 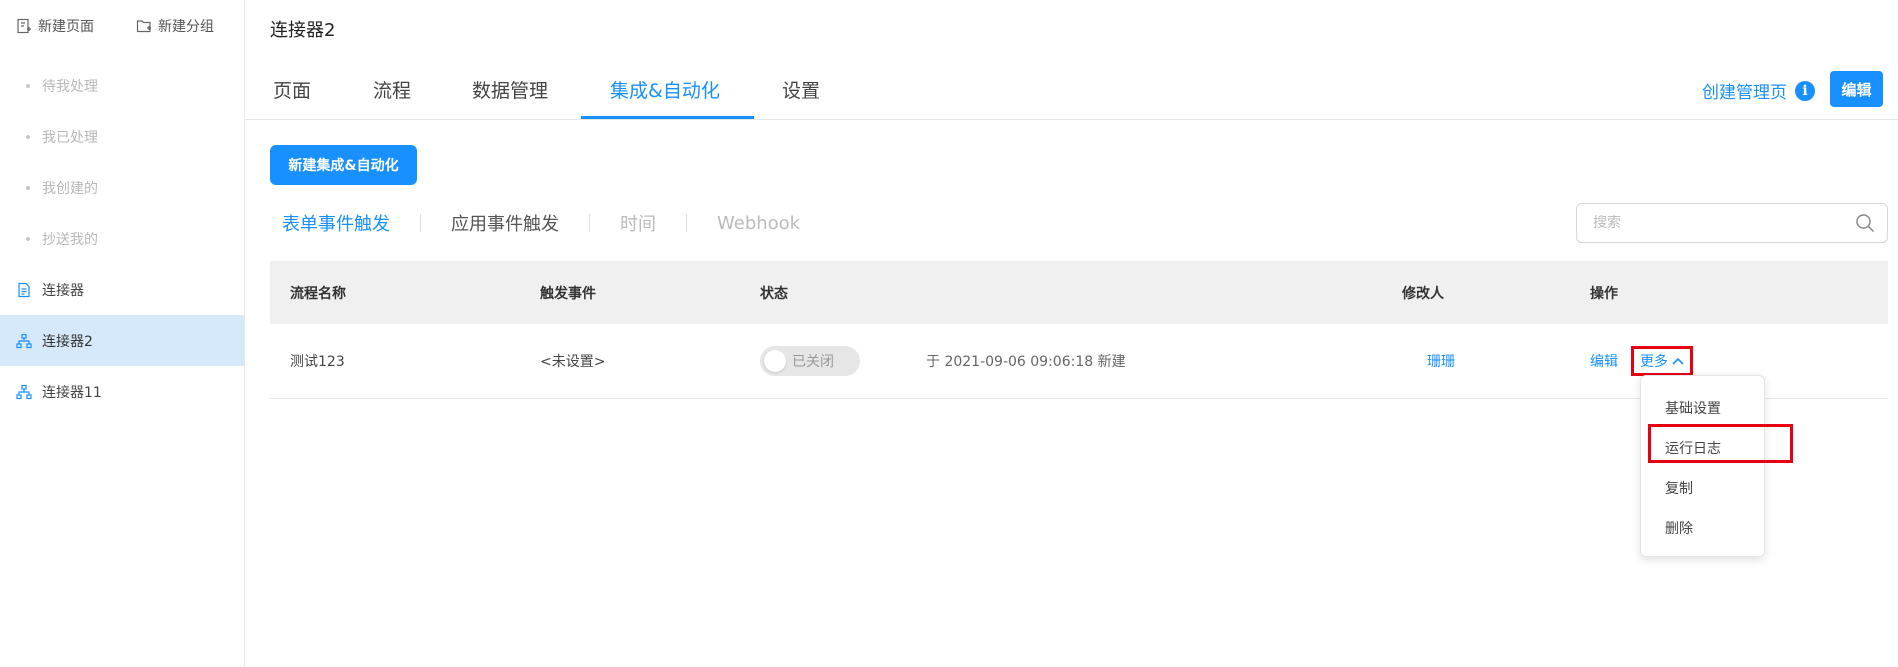 I want to click on create-admin-label: 创建管理页, so click(x=1744, y=93).